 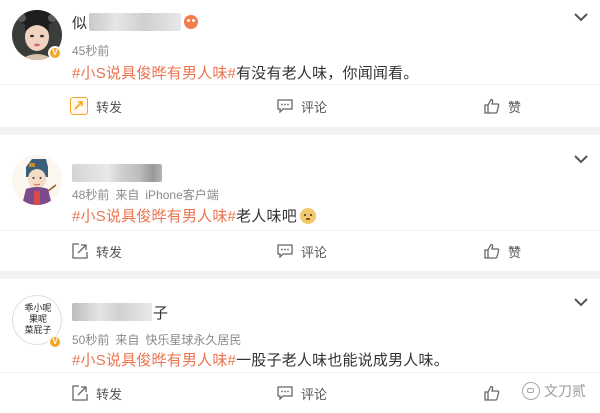 I want to click on username-visible-part: 似, so click(x=80, y=23).